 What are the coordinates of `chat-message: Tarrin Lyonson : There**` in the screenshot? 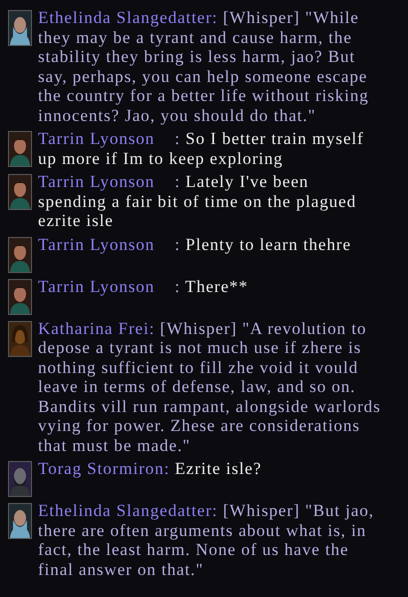 It's located at (144, 286).